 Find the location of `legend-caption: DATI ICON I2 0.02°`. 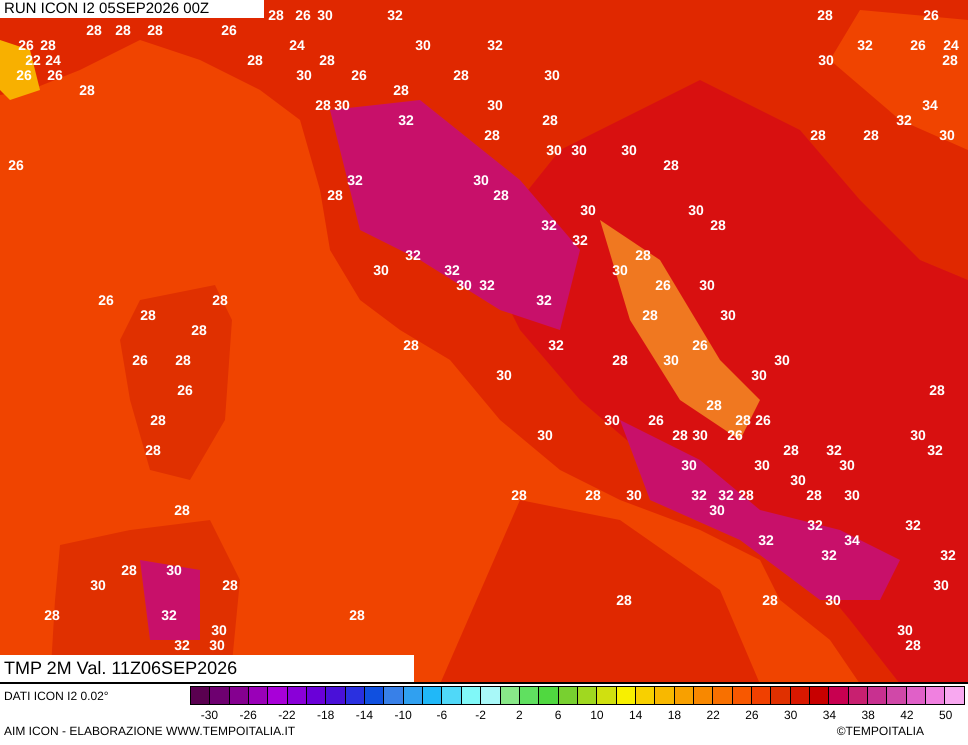

legend-caption: DATI ICON I2 0.02° is located at coordinates (56, 695).